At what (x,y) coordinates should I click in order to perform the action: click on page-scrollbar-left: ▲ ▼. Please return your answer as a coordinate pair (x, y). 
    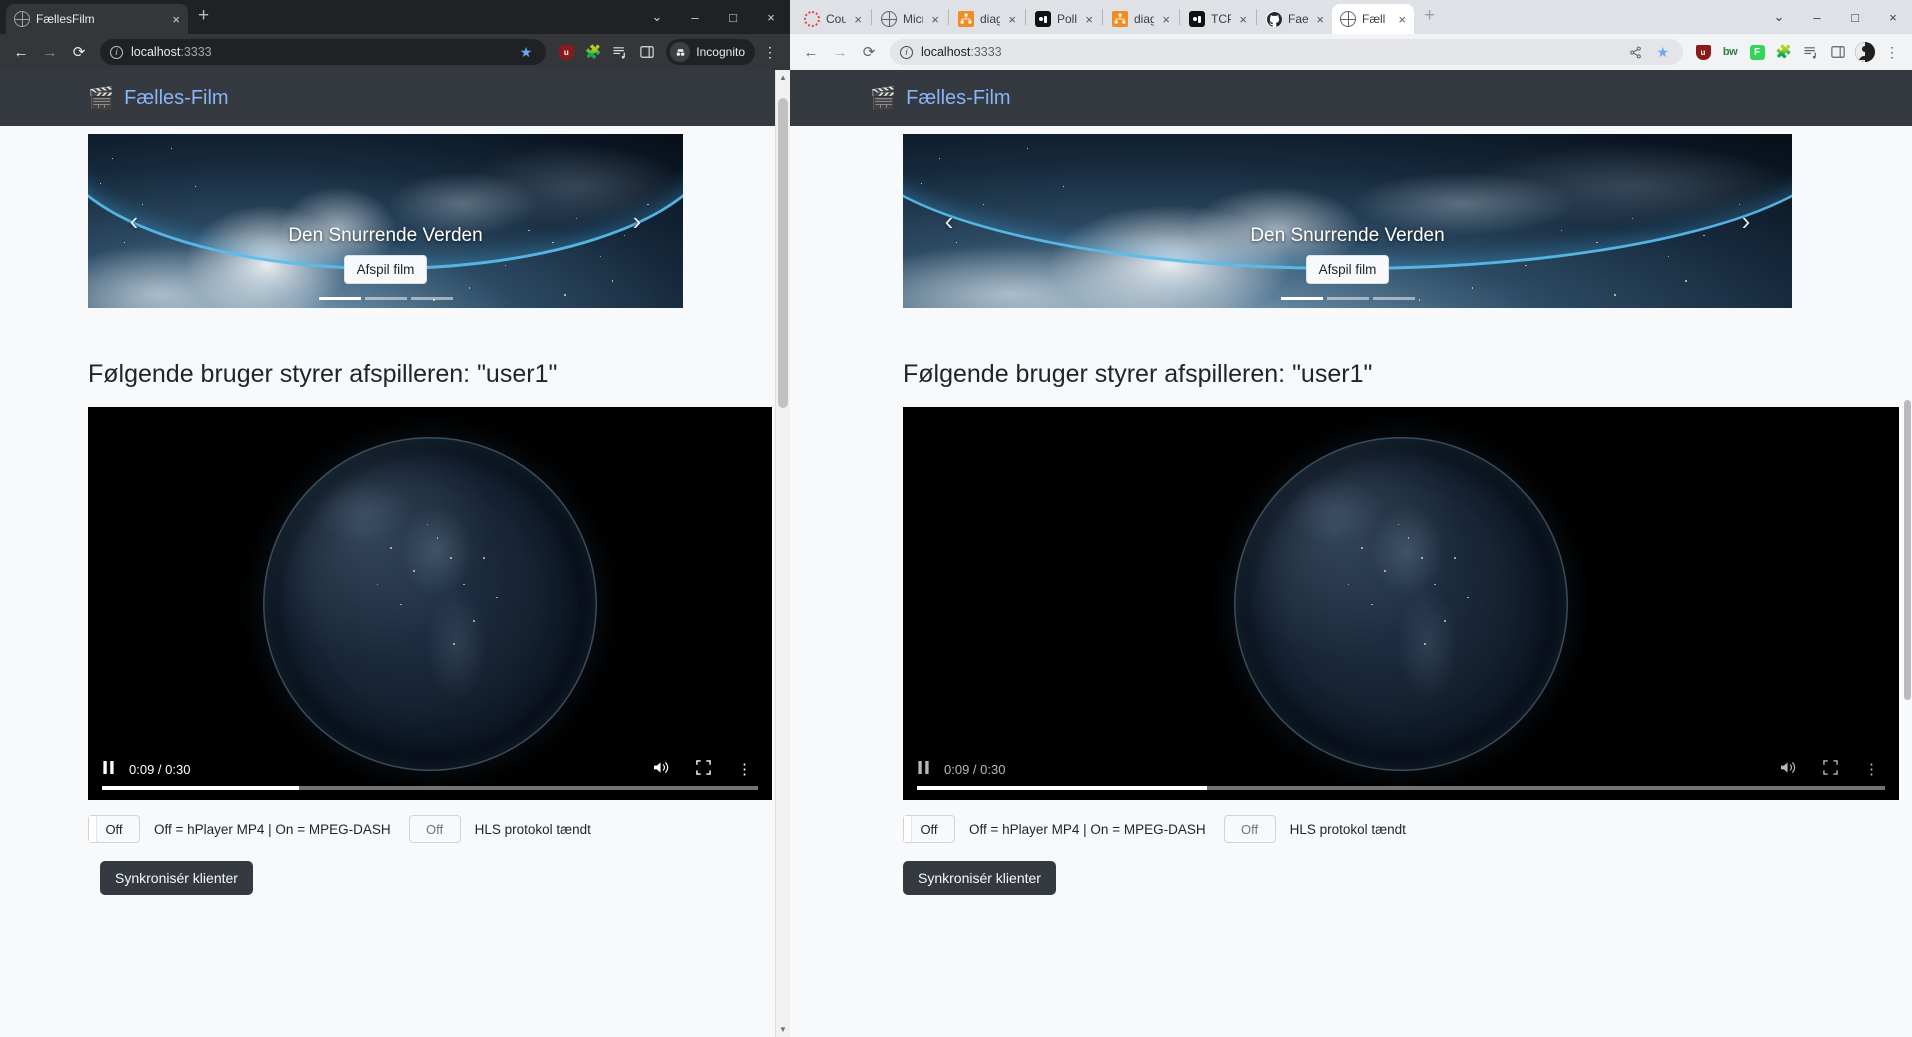
    Looking at the image, I should click on (782, 553).